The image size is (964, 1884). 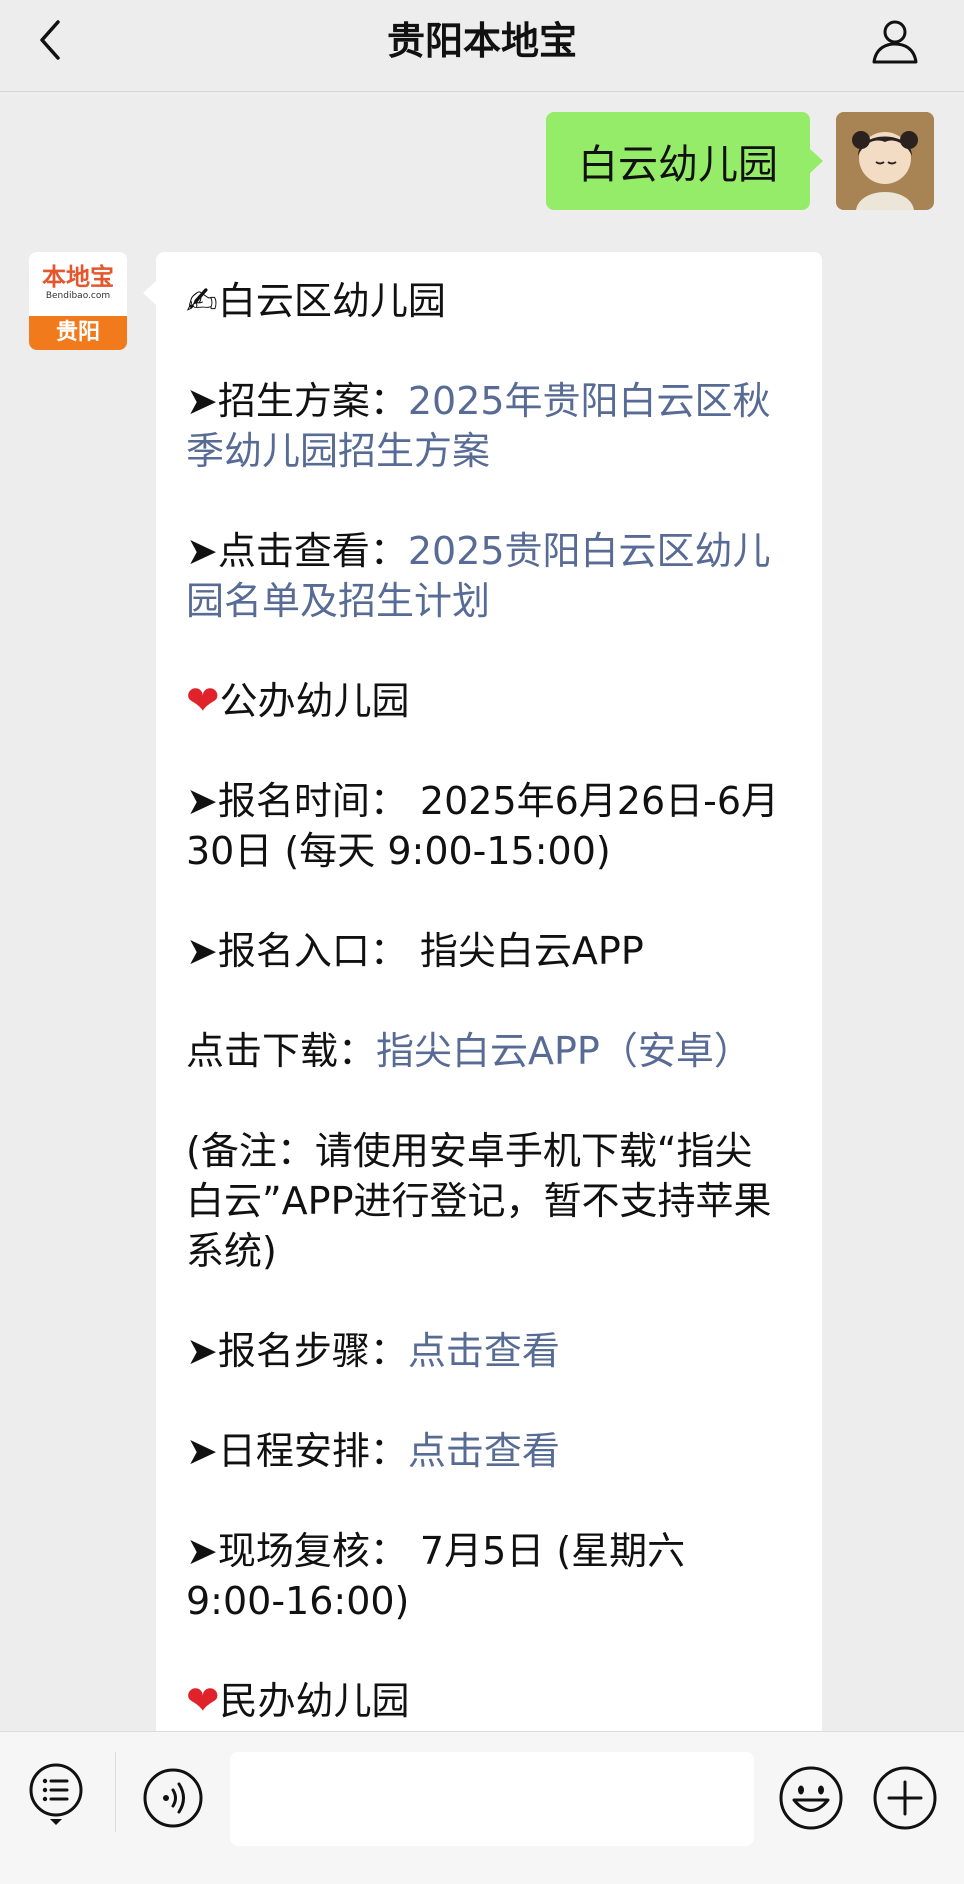 What do you see at coordinates (281, 1051) in the screenshot?
I see `download-label: 点击下载：` at bounding box center [281, 1051].